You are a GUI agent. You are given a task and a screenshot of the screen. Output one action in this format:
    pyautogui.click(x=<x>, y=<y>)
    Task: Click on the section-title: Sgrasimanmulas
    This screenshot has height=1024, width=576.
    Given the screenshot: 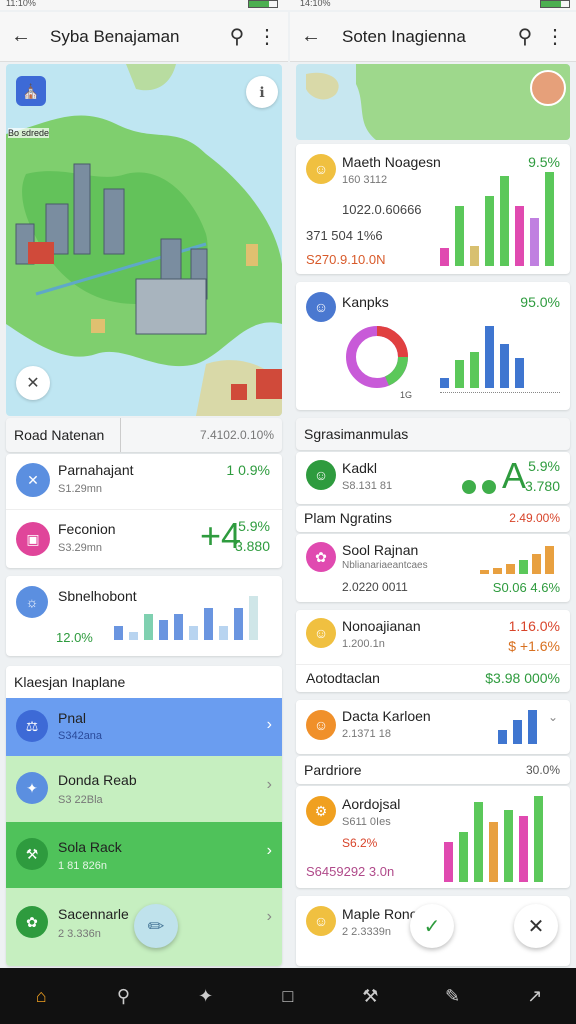 What is the action you would take?
    pyautogui.click(x=356, y=434)
    